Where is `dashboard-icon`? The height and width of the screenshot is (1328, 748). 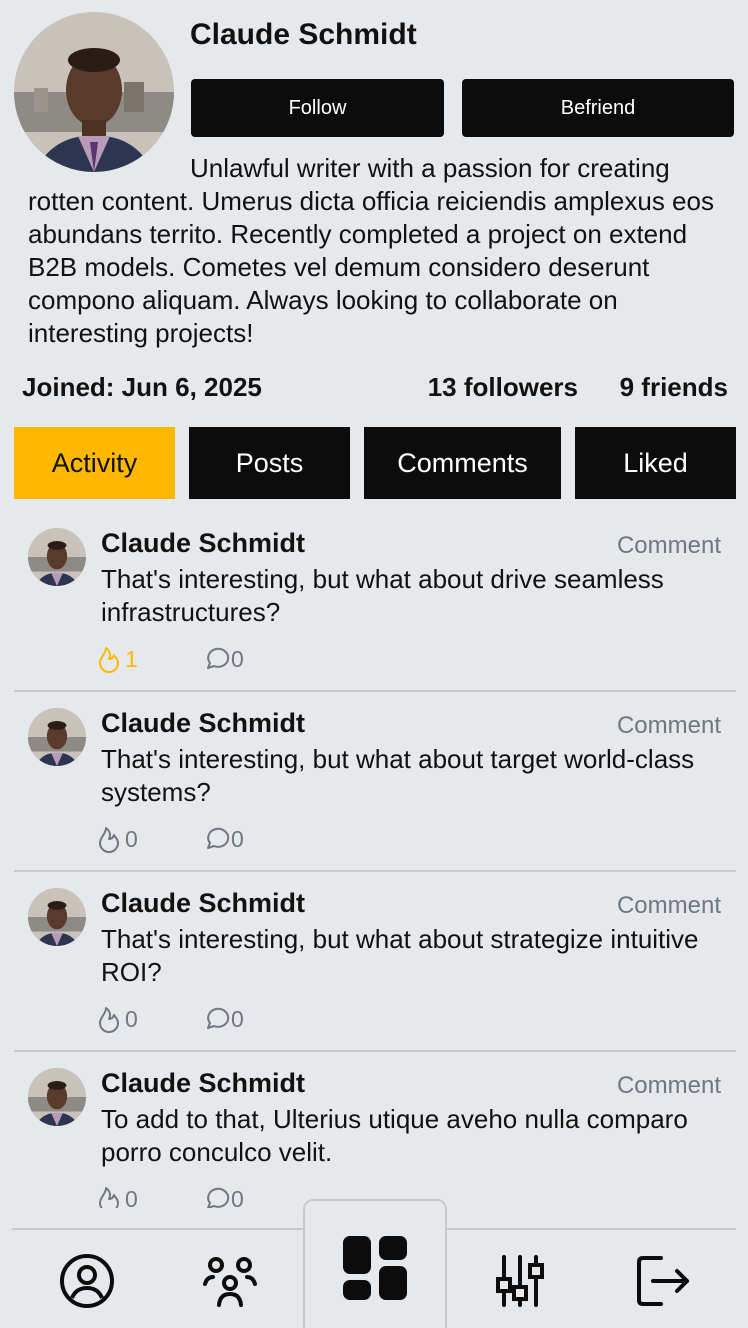 dashboard-icon is located at coordinates (375, 1268).